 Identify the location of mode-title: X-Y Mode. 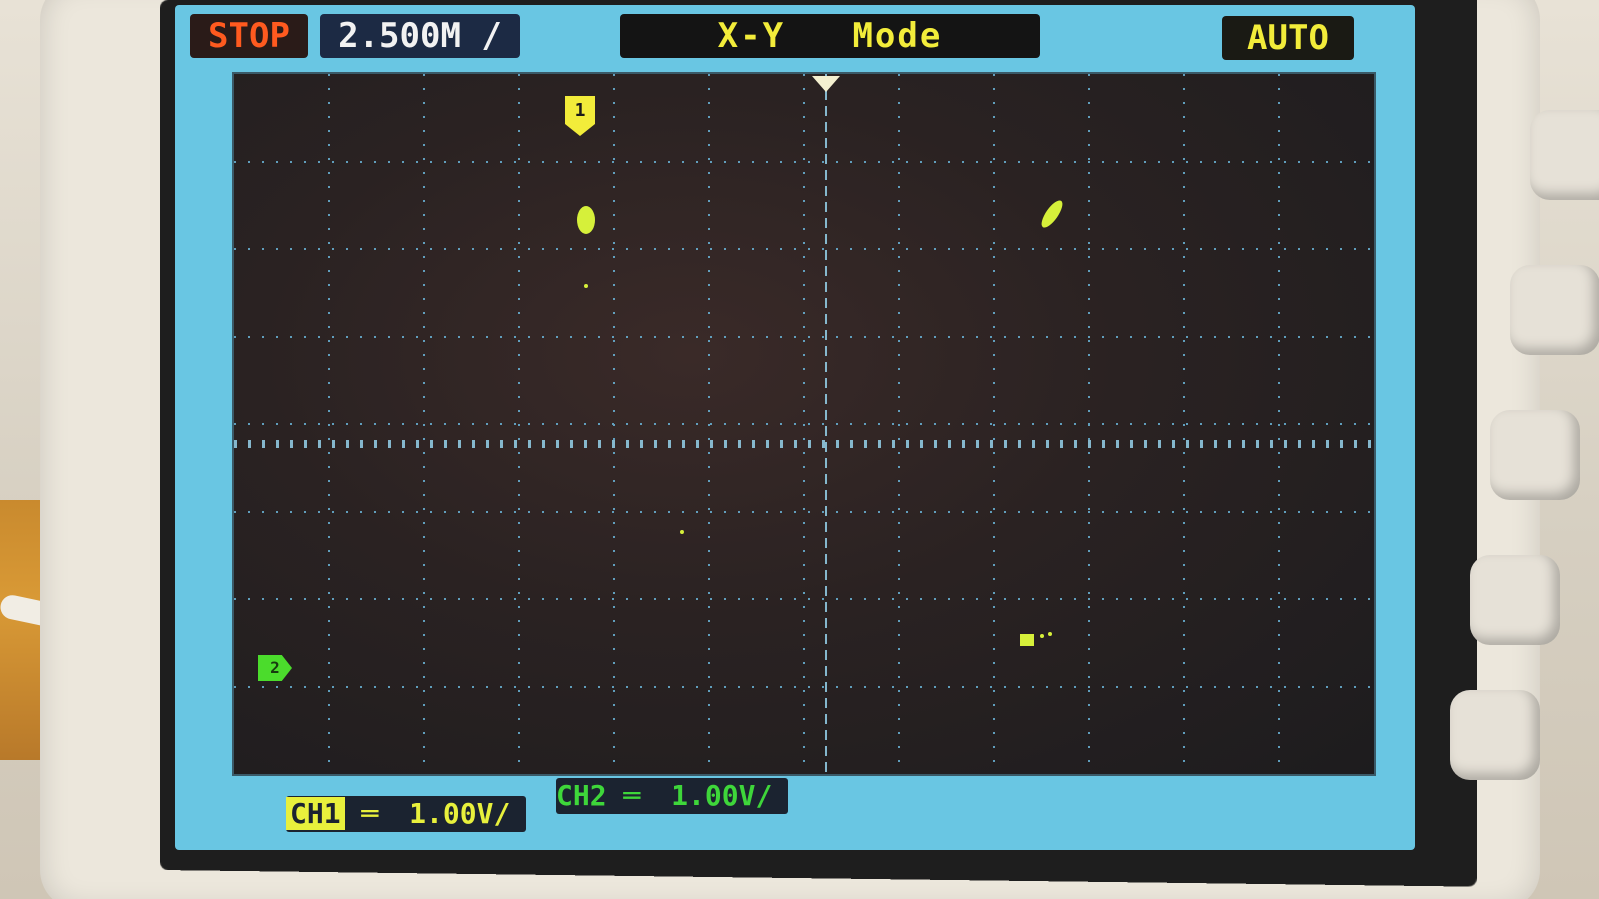
(830, 36).